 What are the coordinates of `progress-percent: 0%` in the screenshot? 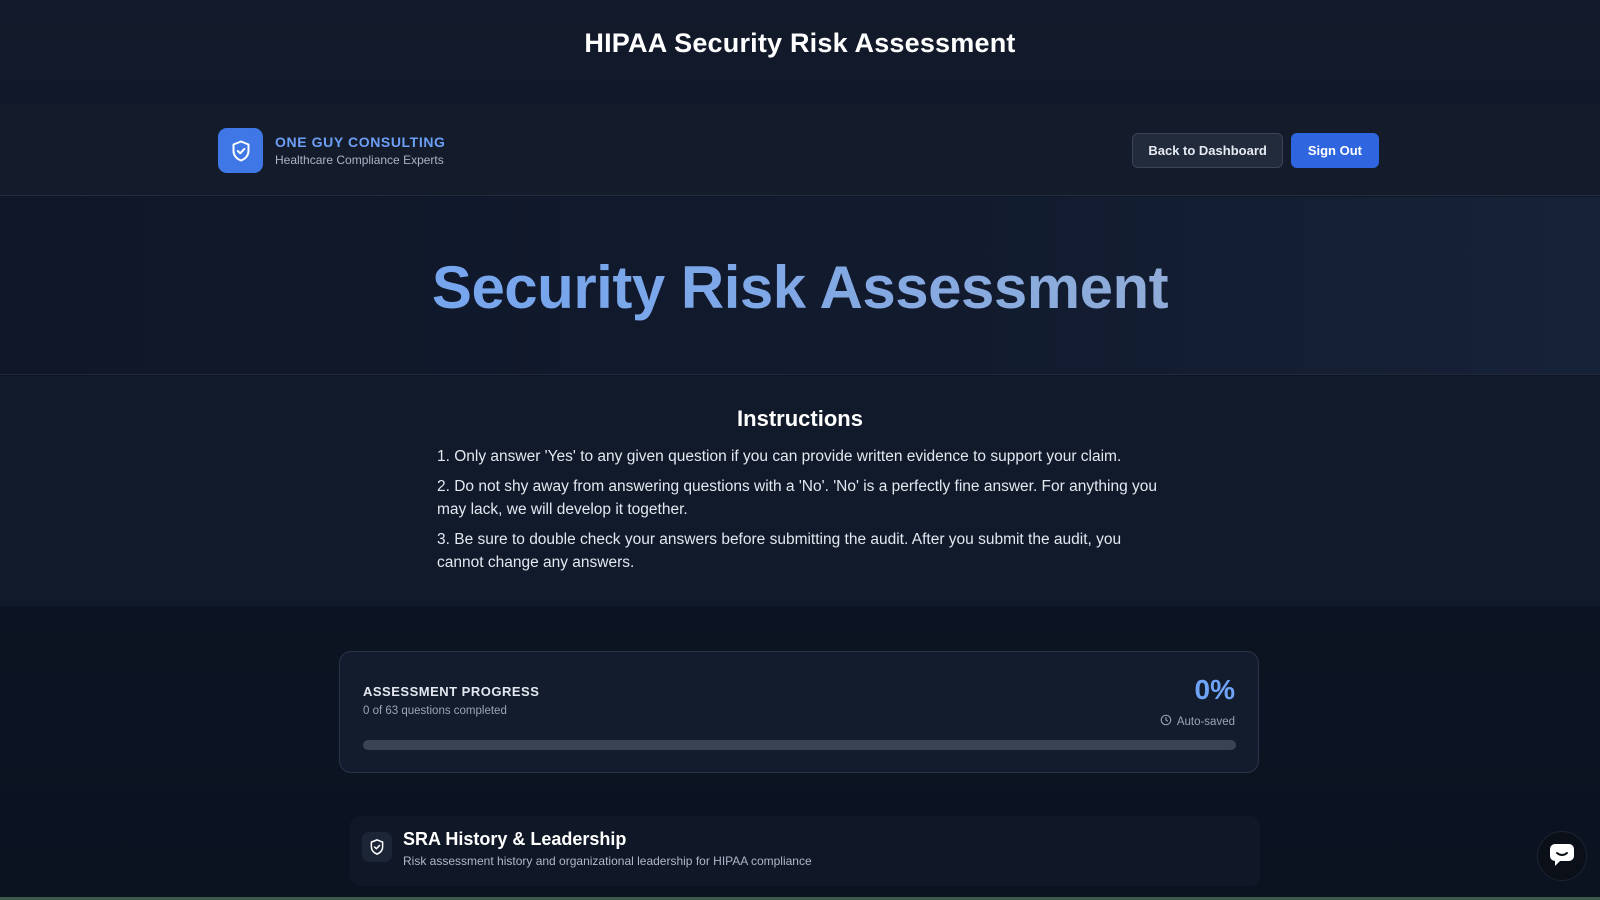 It's located at (1214, 689).